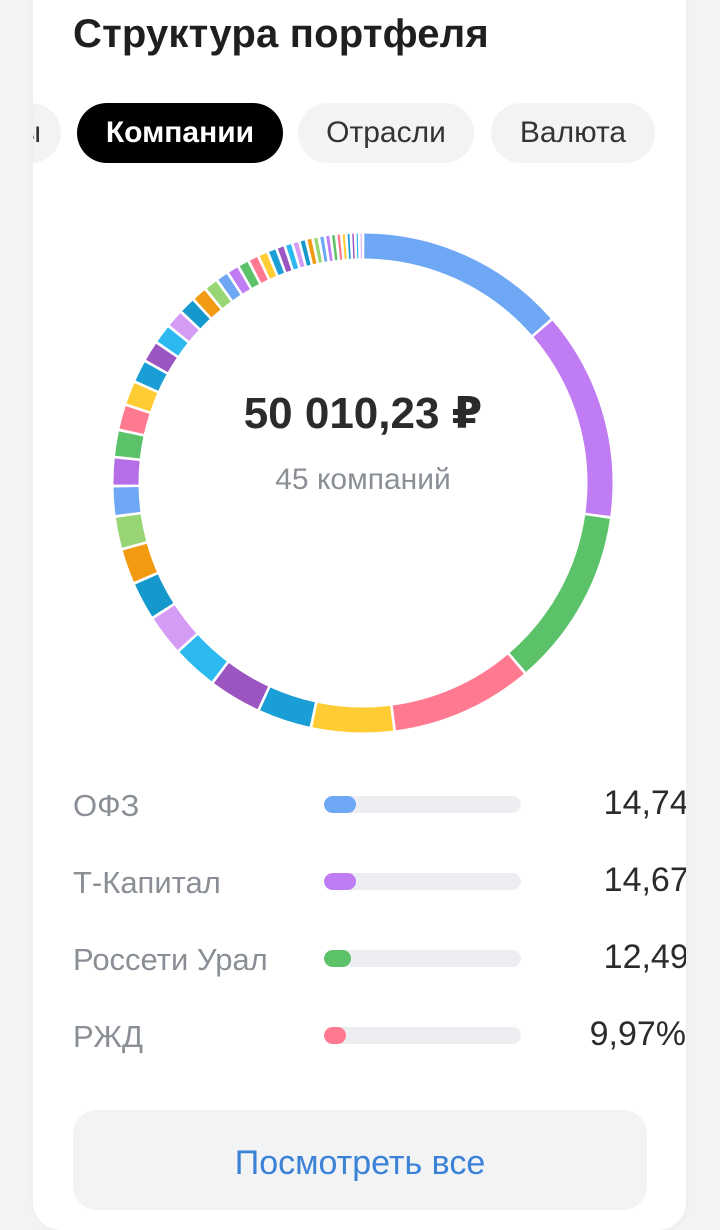  What do you see at coordinates (573, 133) in the screenshot?
I see `tab-currency: Валюта` at bounding box center [573, 133].